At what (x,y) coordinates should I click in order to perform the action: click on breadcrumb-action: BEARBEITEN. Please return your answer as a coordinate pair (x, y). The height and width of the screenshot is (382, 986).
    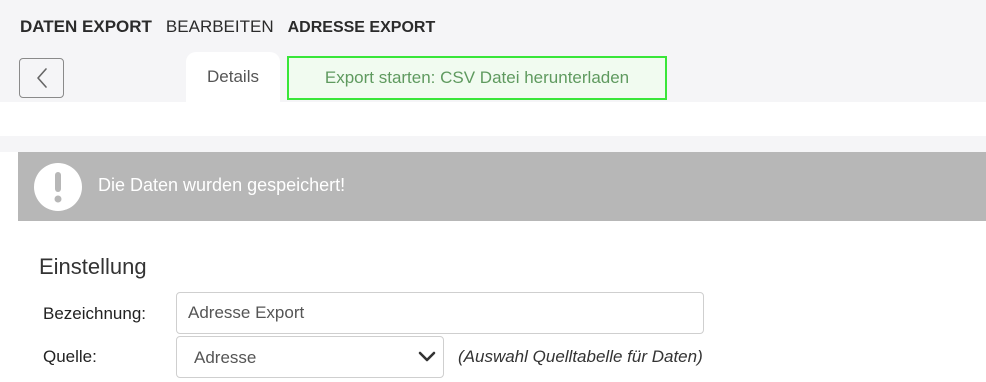
    Looking at the image, I should click on (219, 26).